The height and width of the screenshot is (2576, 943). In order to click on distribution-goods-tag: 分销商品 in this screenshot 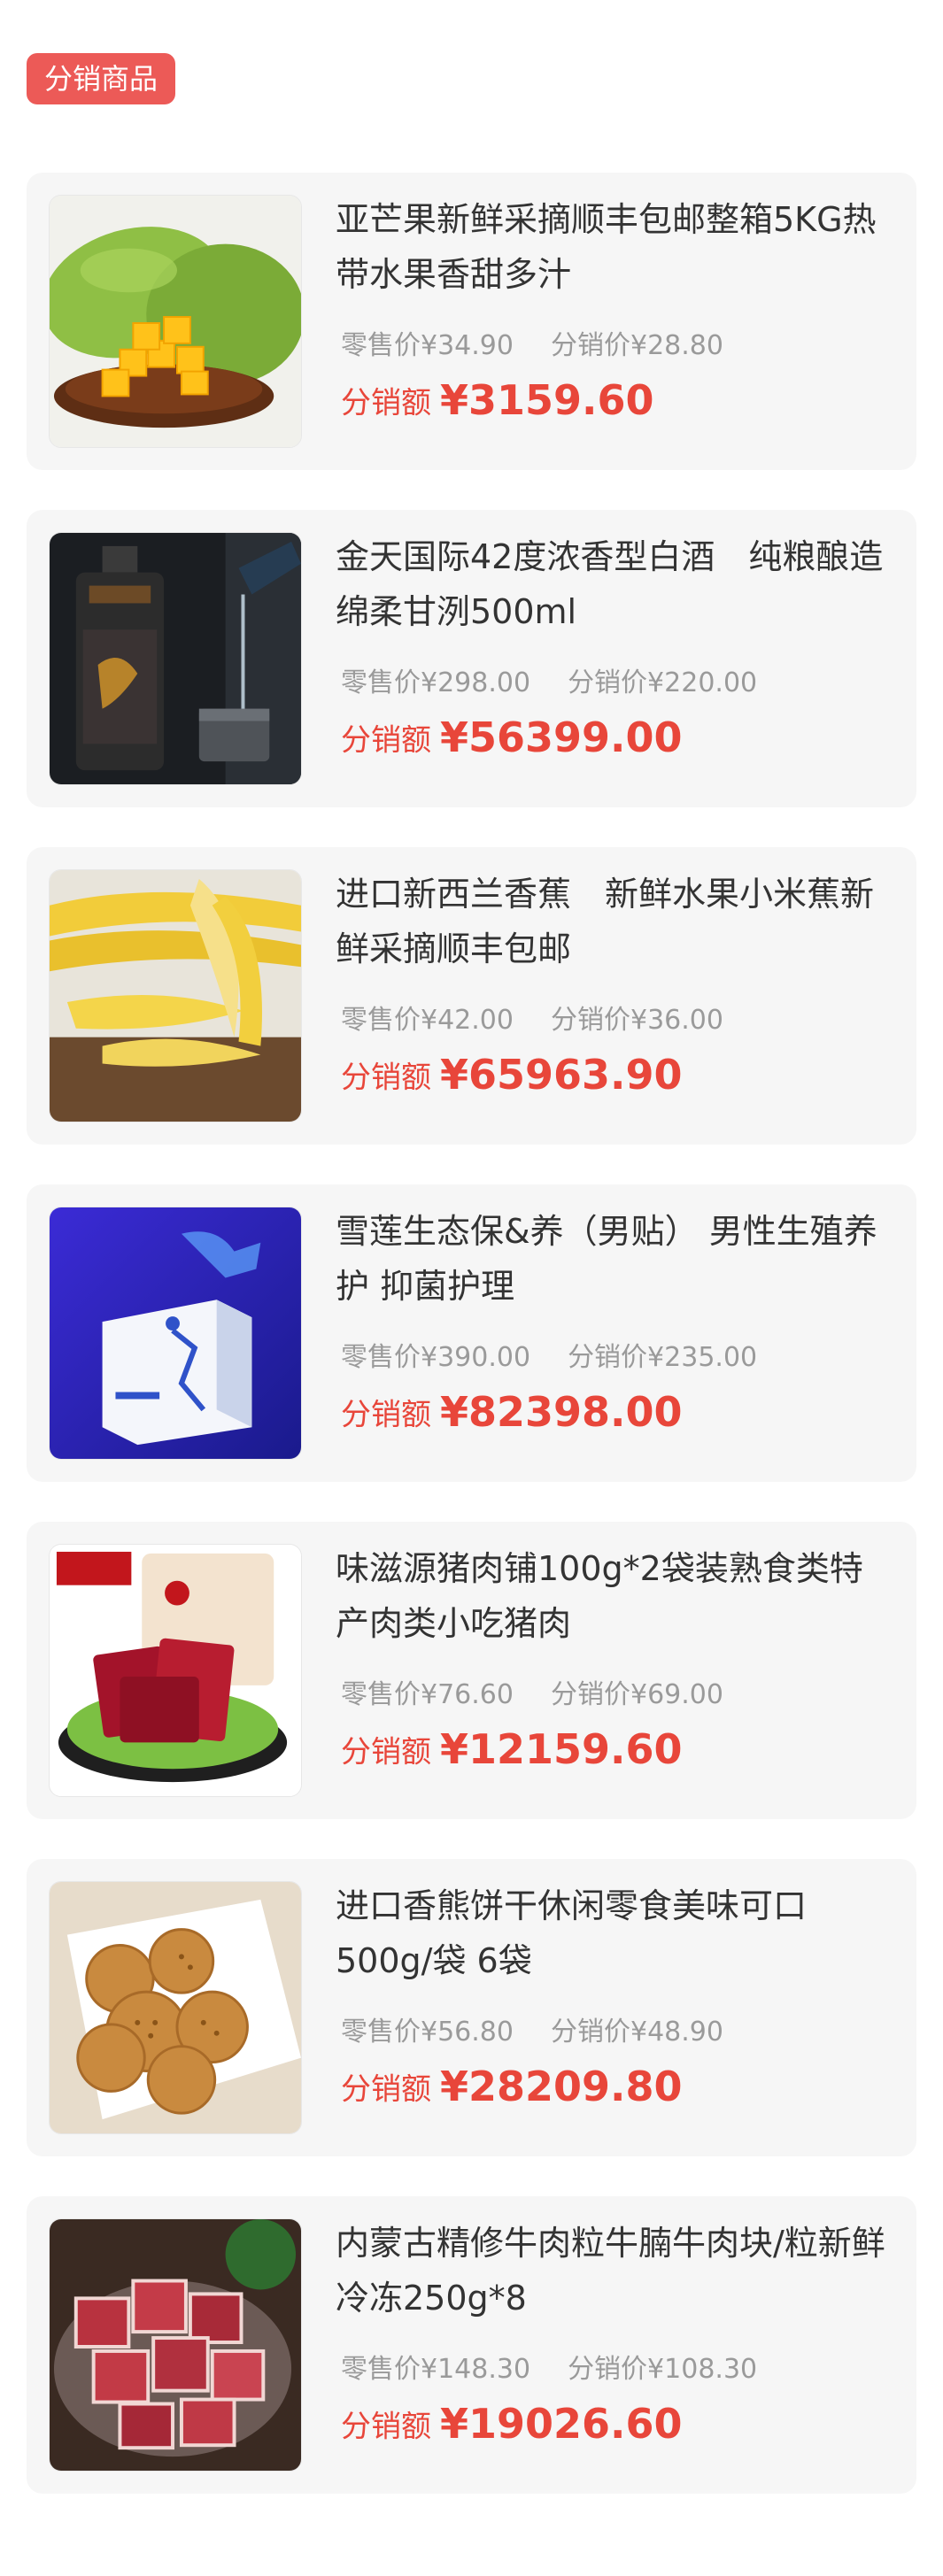, I will do `click(102, 78)`.